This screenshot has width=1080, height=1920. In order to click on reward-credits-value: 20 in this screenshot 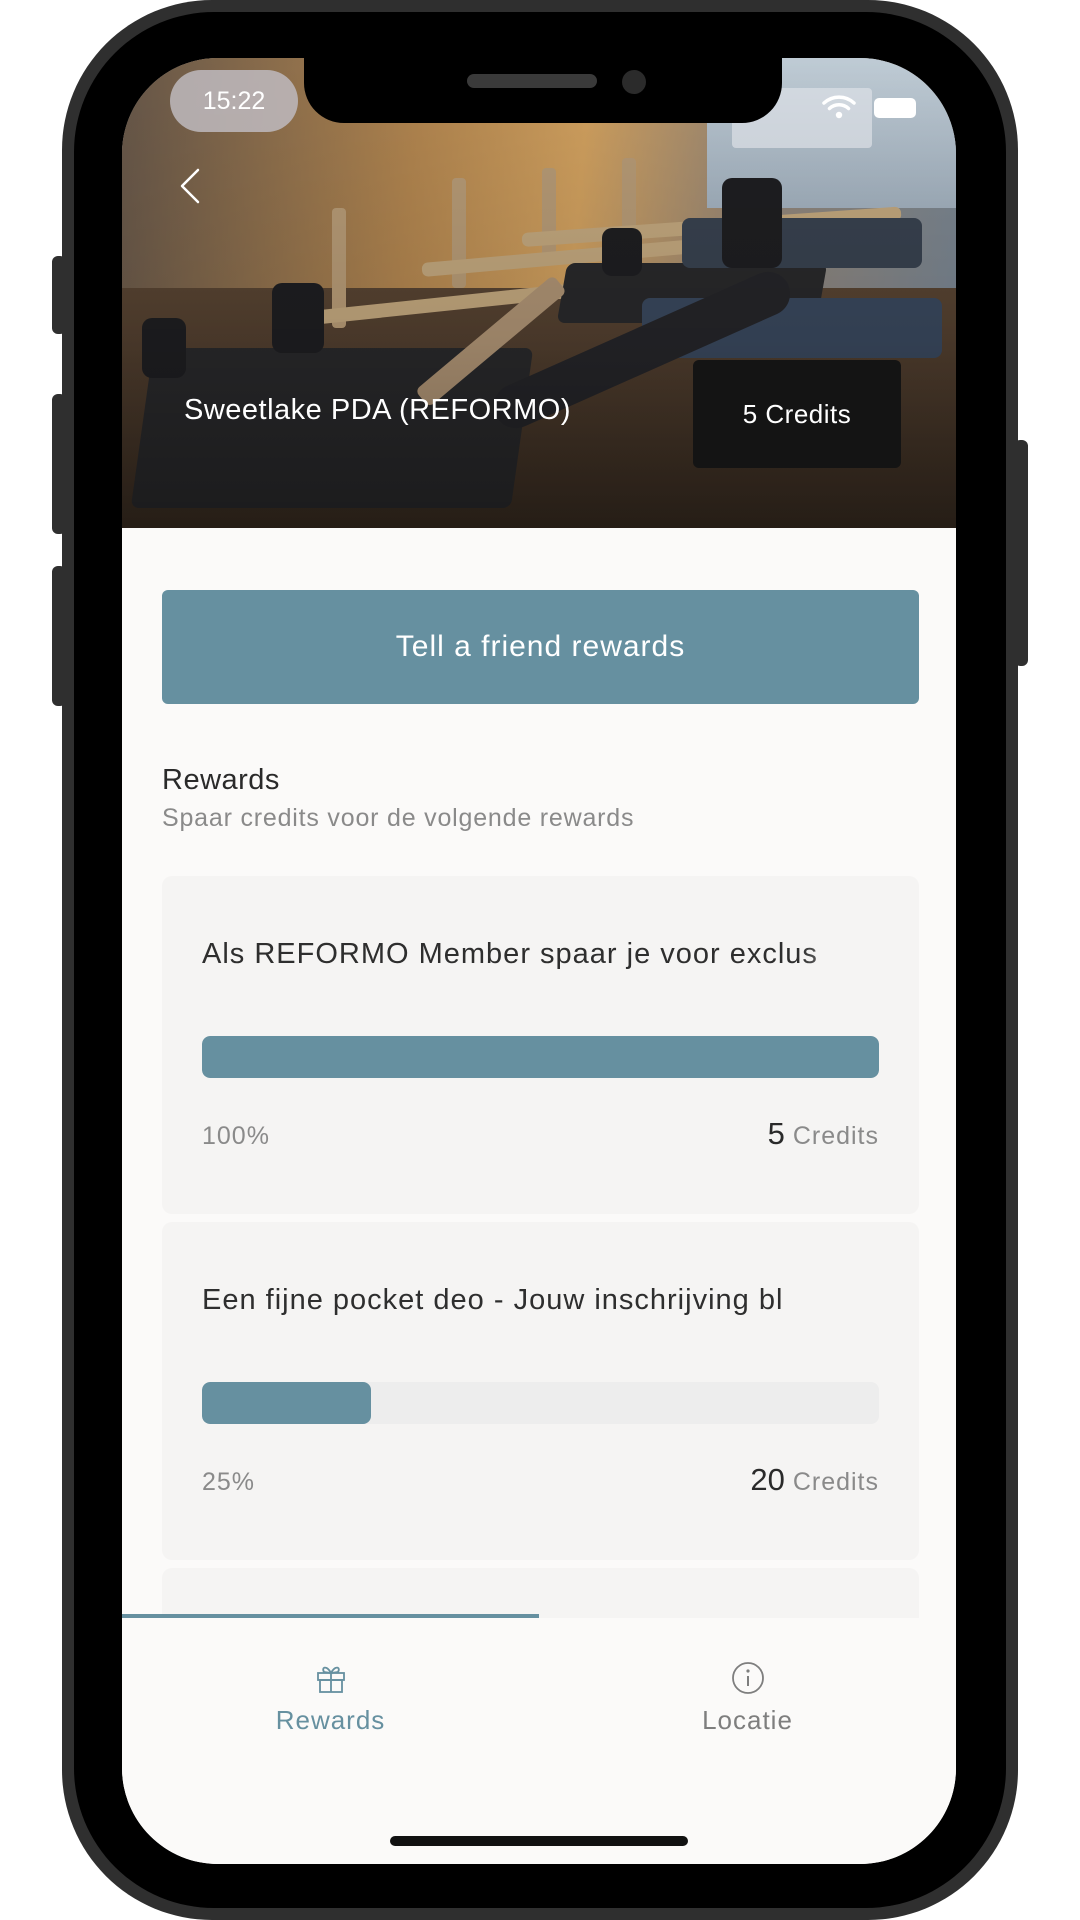, I will do `click(767, 1479)`.